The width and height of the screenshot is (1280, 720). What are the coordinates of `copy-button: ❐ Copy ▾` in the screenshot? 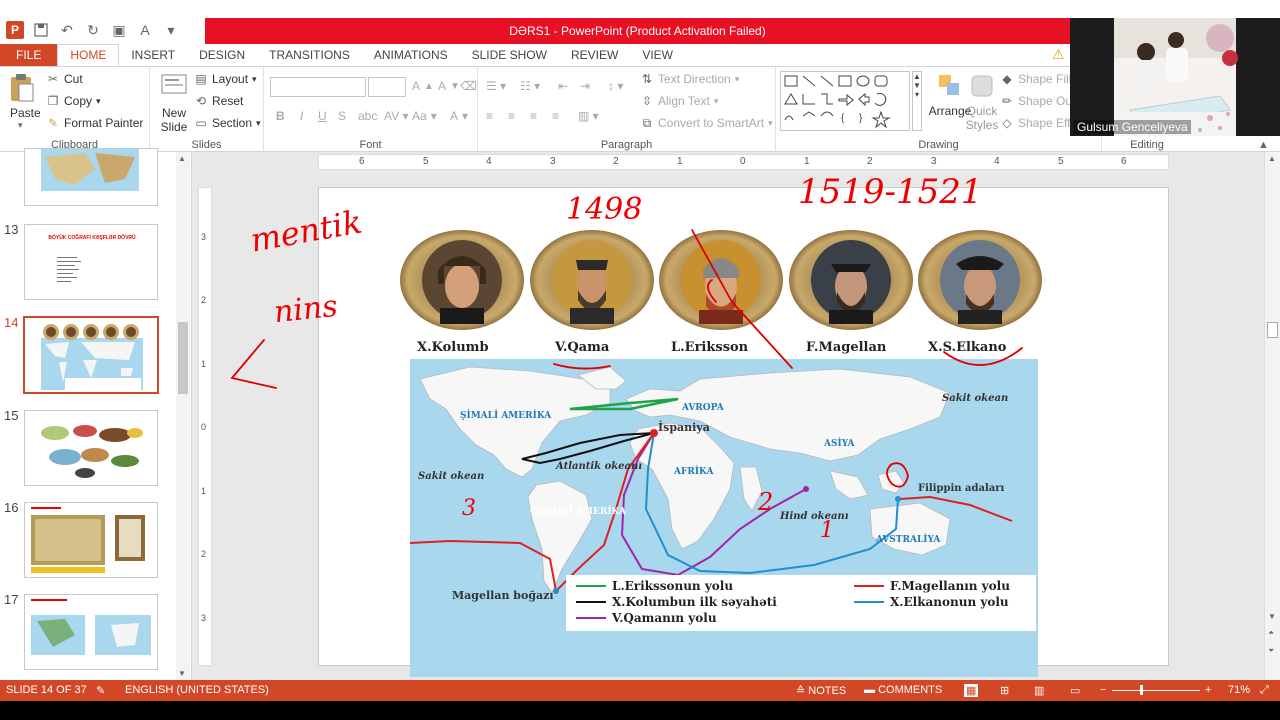 It's located at (73, 101).